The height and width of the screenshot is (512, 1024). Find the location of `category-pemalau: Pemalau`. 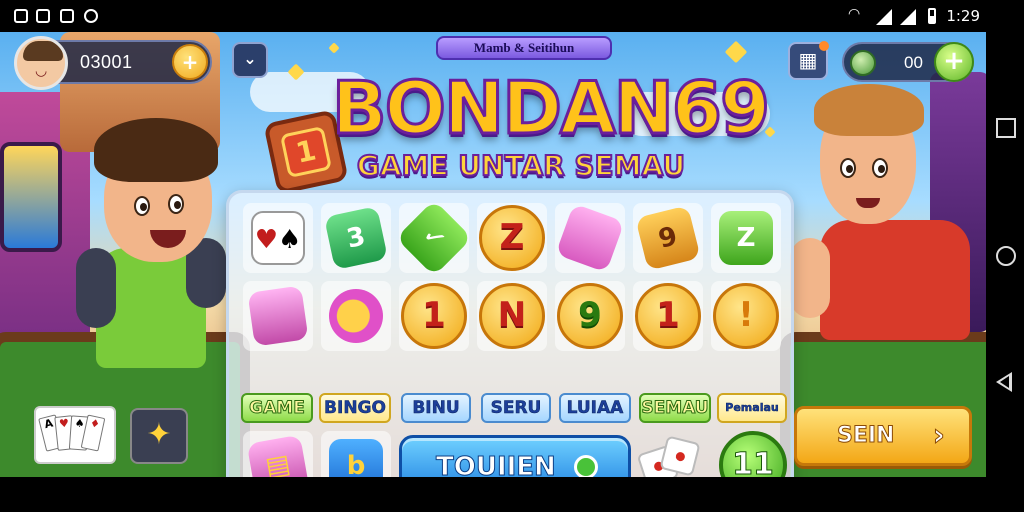

category-pemalau: Pemalau is located at coordinates (752, 408).